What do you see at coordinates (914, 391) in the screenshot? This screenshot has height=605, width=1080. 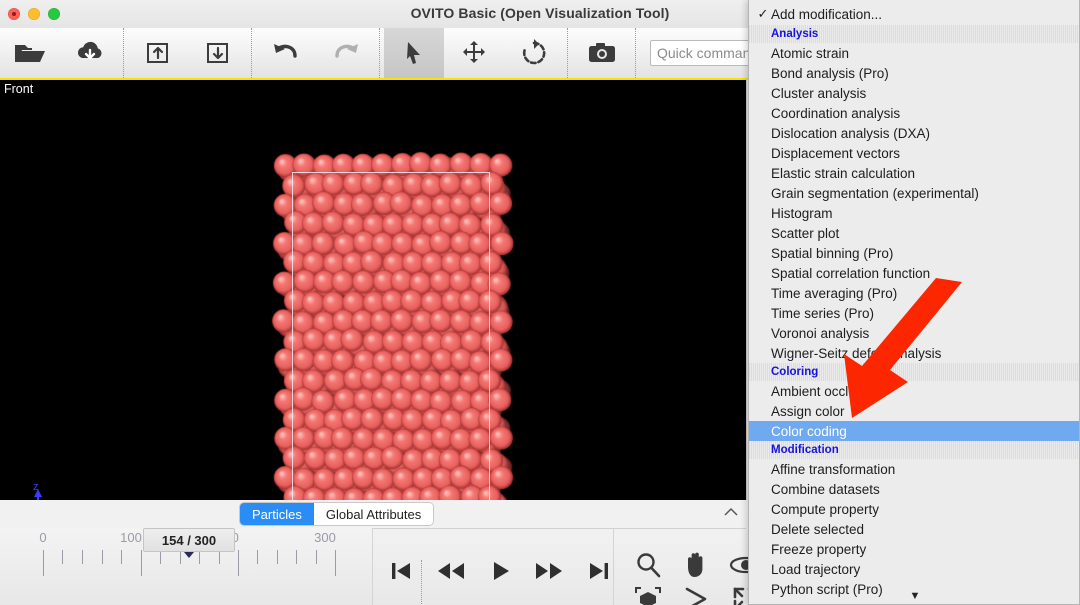 I see `menu-item-ambient-occlusion: Ambient occlusion` at bounding box center [914, 391].